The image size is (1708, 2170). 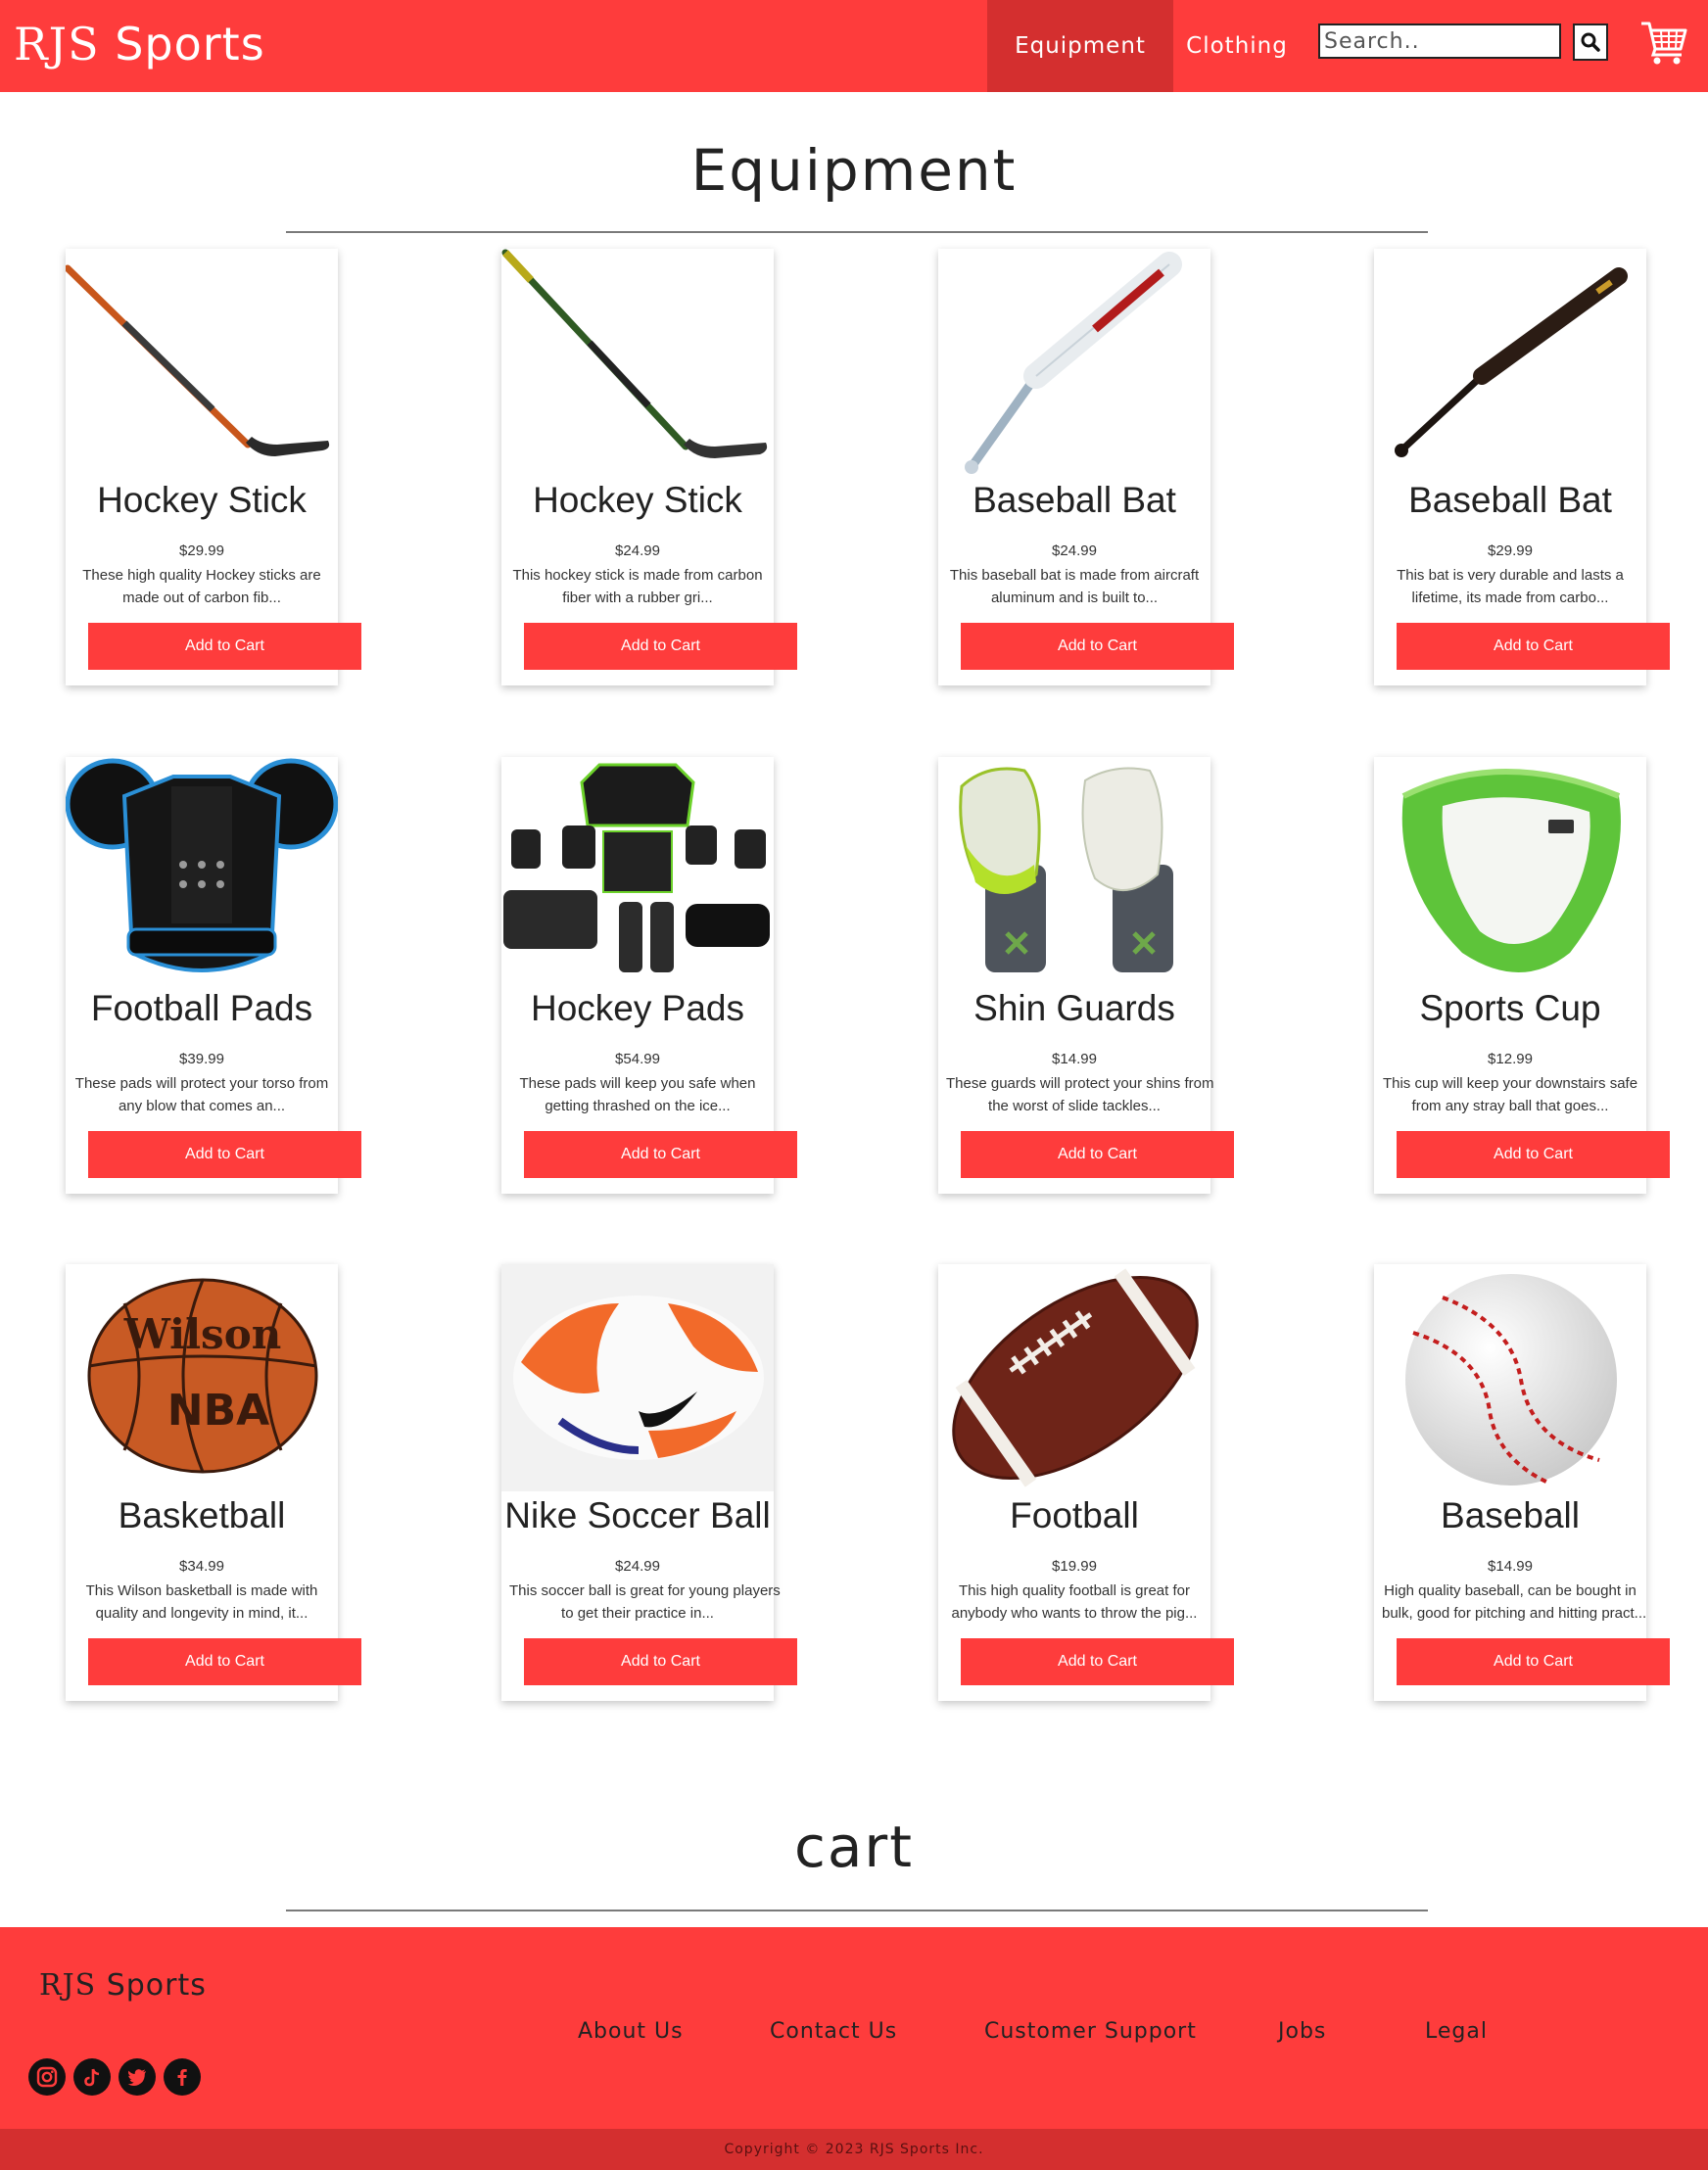 What do you see at coordinates (218, 1411) in the screenshot?
I see `svg-text: NBA` at bounding box center [218, 1411].